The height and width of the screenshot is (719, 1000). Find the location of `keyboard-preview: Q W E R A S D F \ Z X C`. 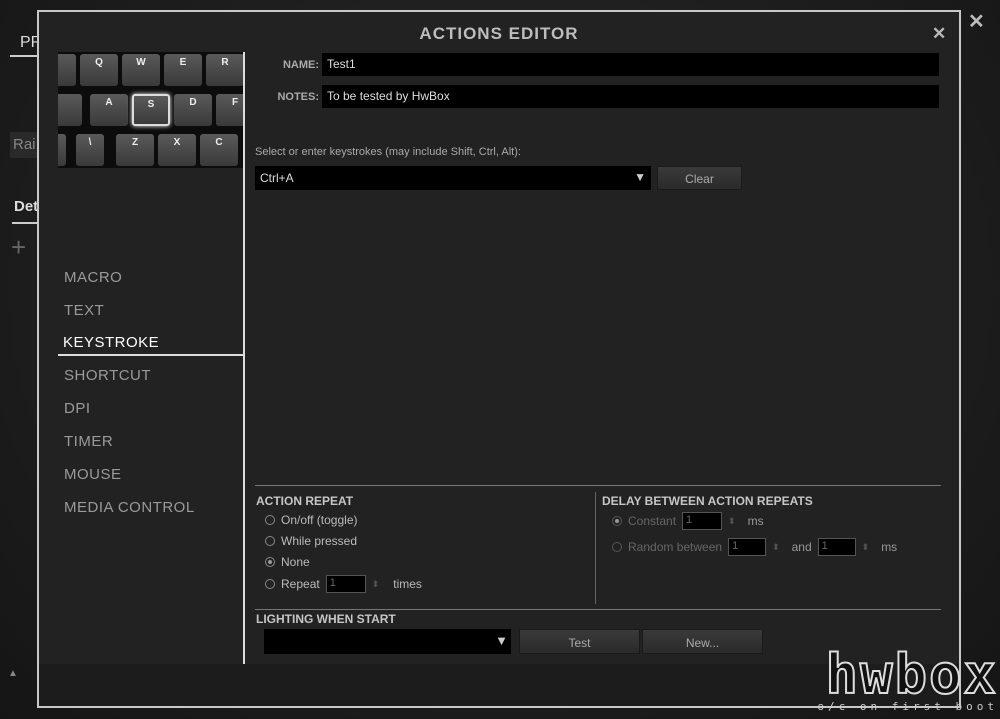

keyboard-preview: Q W E R A S D F \ Z X C is located at coordinates (151, 110).